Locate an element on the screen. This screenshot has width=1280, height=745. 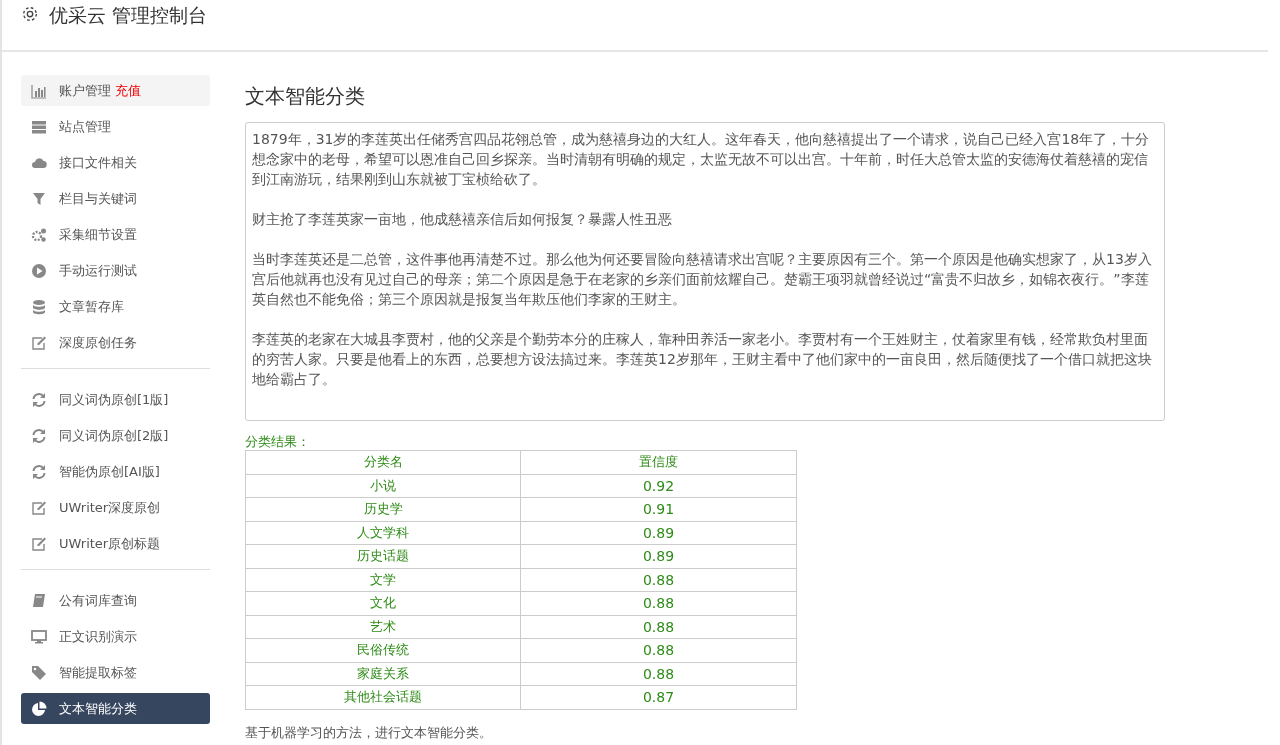
table-cell: 0.87 is located at coordinates (658, 697).